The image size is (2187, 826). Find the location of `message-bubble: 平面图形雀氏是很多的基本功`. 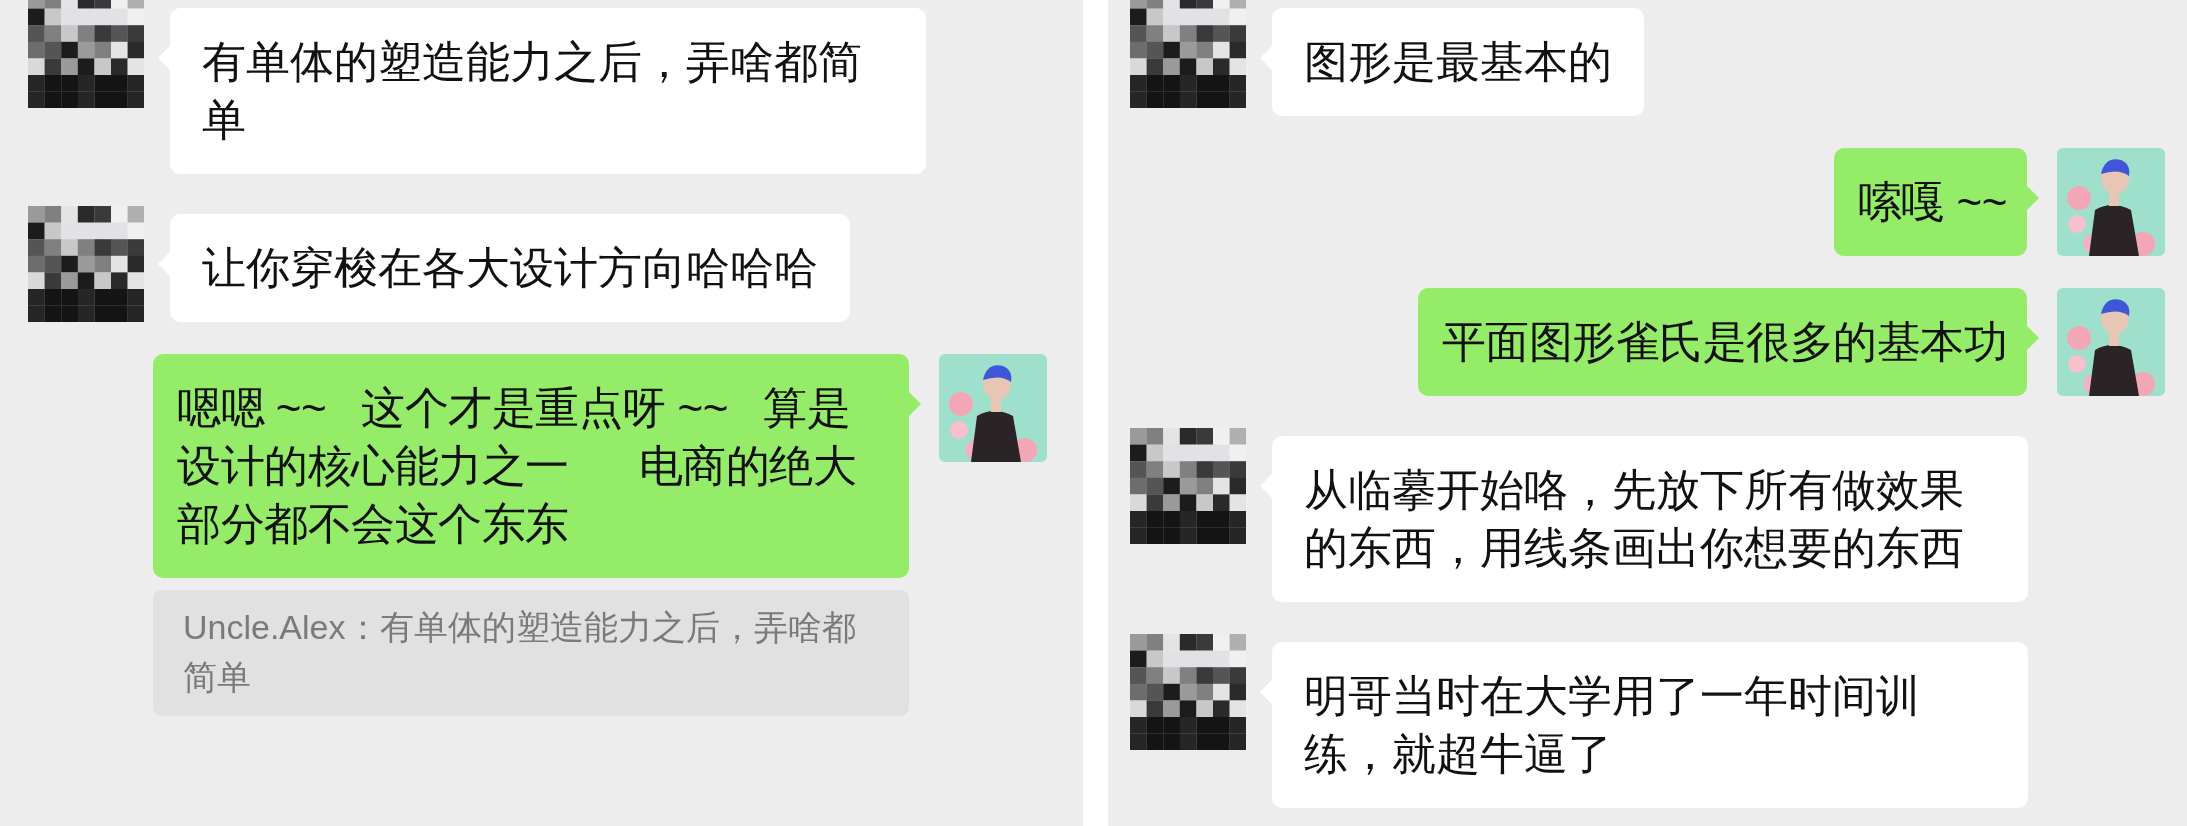

message-bubble: 平面图形雀氏是很多的基本功 is located at coordinates (1722, 342).